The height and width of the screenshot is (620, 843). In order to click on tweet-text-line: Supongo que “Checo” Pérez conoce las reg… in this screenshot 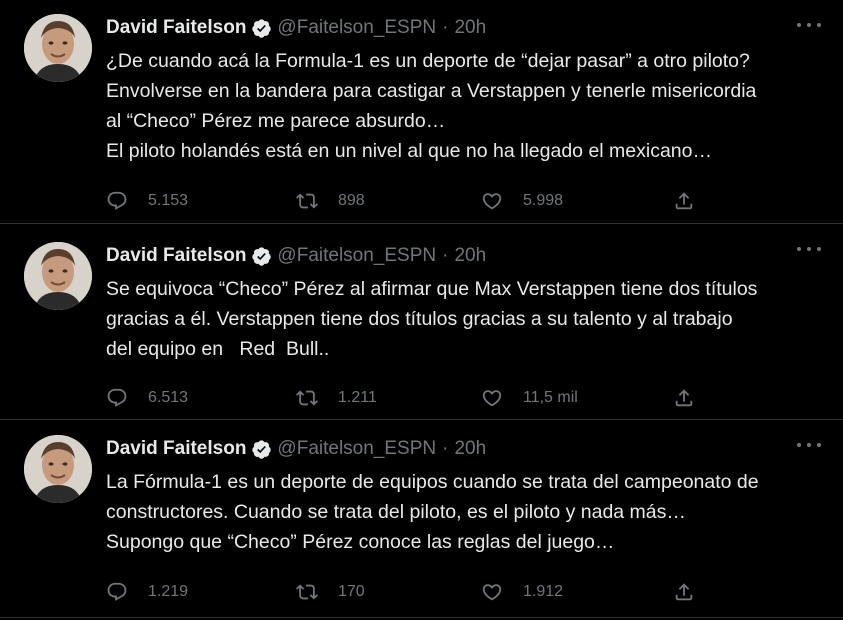, I will do `click(360, 542)`.